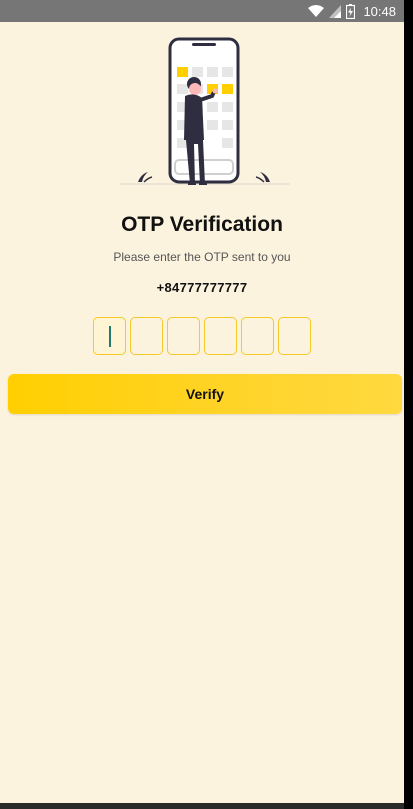 The height and width of the screenshot is (809, 413). Describe the element at coordinates (202, 257) in the screenshot. I see `instruction-text: Please enter the OTP sent to you` at that location.